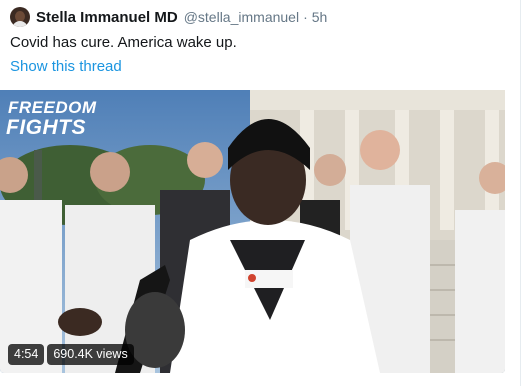 This screenshot has width=521, height=386. I want to click on watermark-line-2: FIGHTS, so click(46, 127).